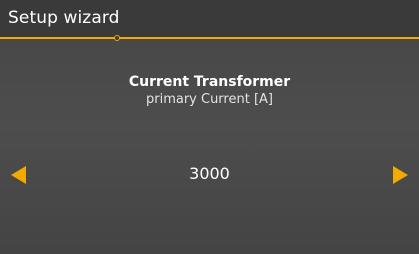  I want to click on wizard-progress-marker, so click(117, 38).